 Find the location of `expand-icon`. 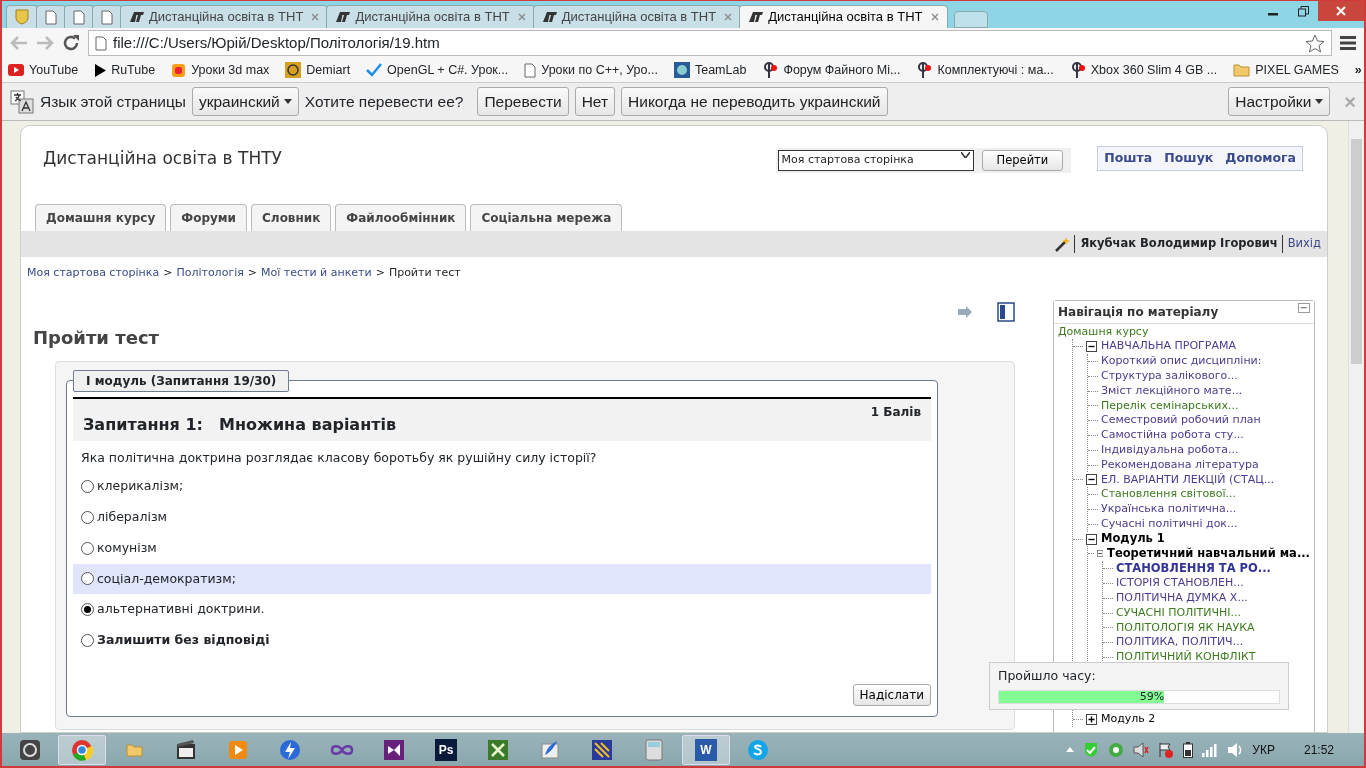

expand-icon is located at coordinates (1091, 719).